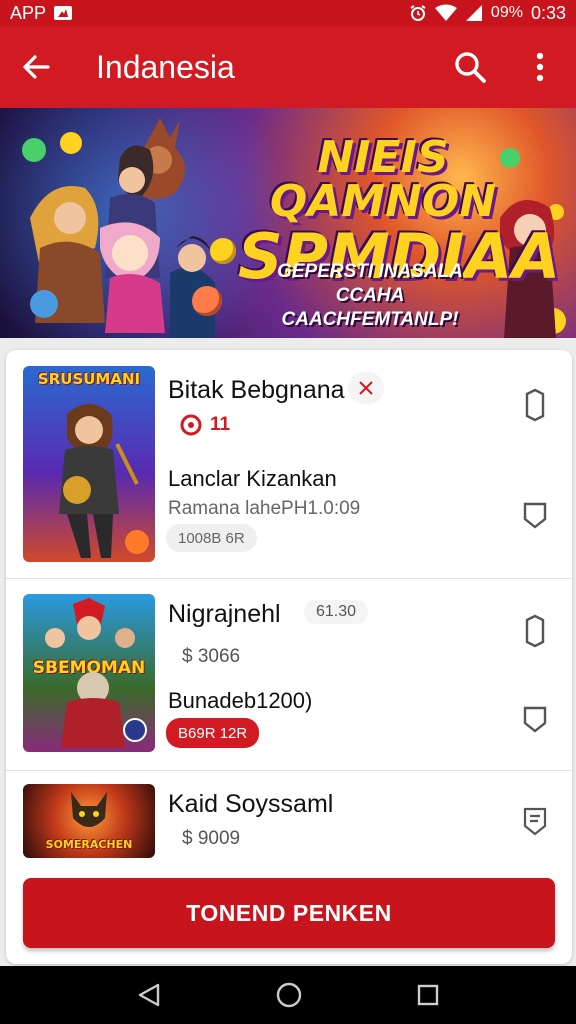 The image size is (576, 1024). What do you see at coordinates (506, 12) in the screenshot?
I see `battery-percent: 09%` at bounding box center [506, 12].